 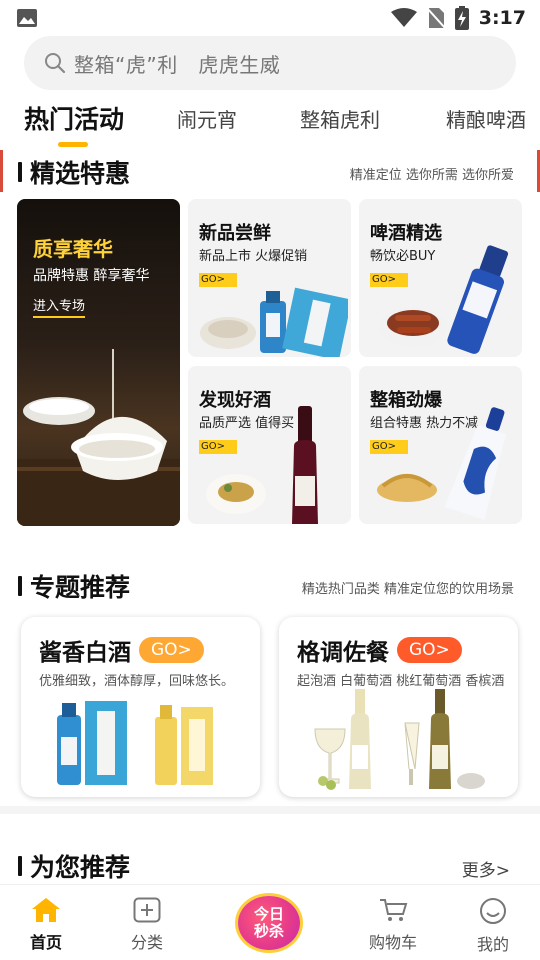 What do you see at coordinates (486, 868) in the screenshot?
I see `more-link: 更多>` at bounding box center [486, 868].